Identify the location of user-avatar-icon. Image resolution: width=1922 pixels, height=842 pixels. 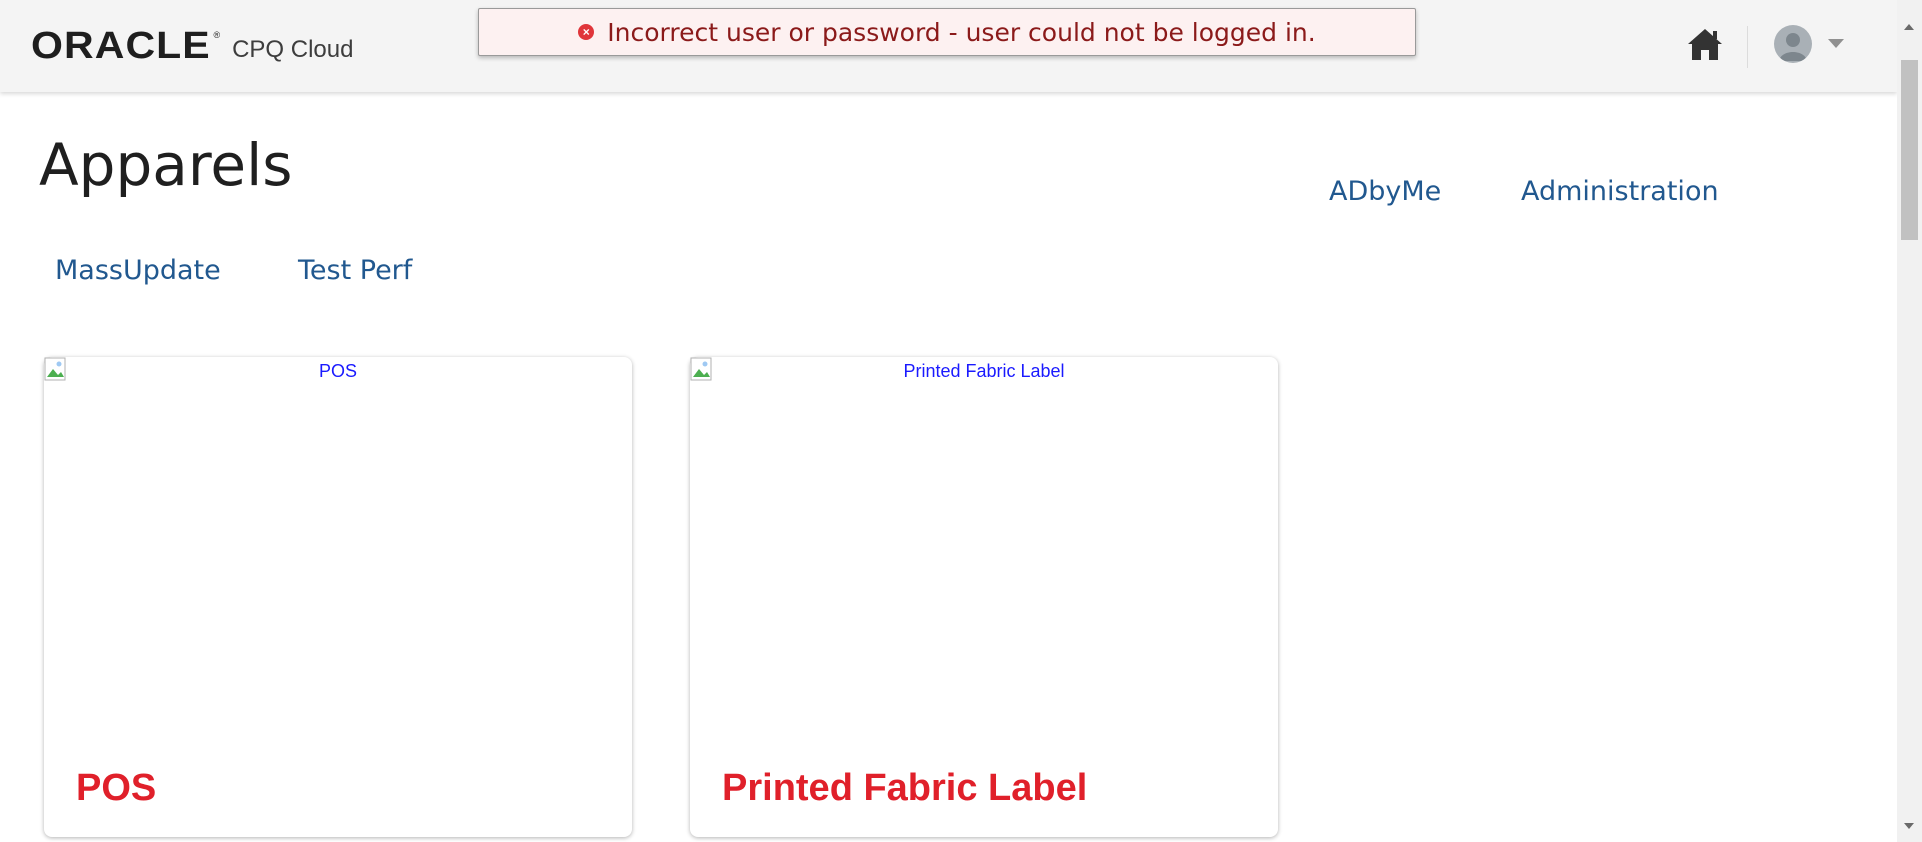
(1793, 44).